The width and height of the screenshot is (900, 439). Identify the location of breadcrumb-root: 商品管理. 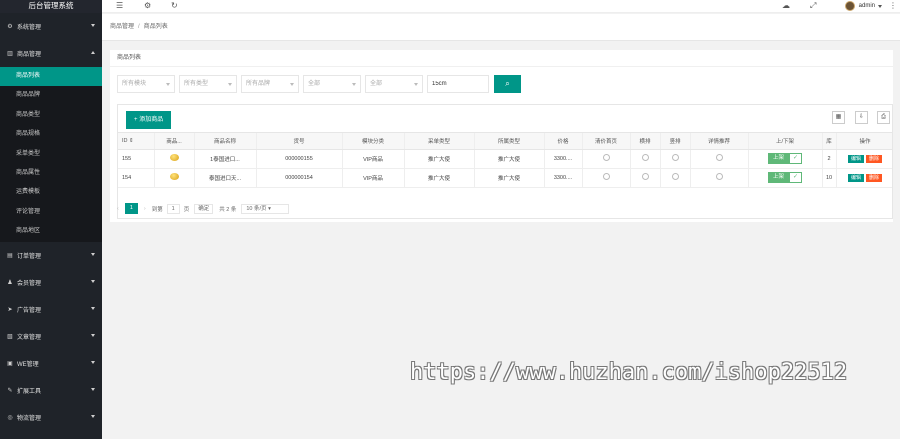
(122, 27).